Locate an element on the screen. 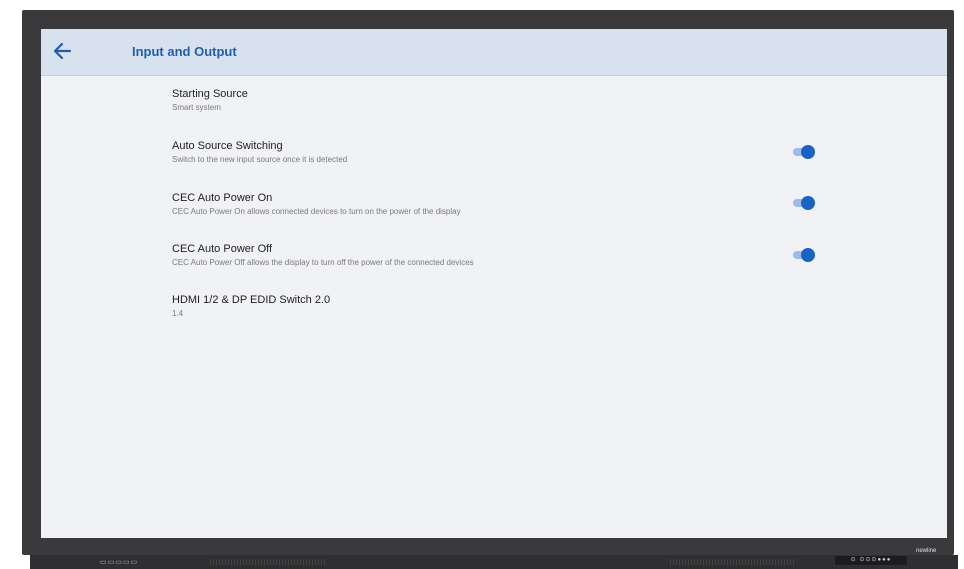  port-icons: ▭▭▭▭▭ is located at coordinates (119, 562).